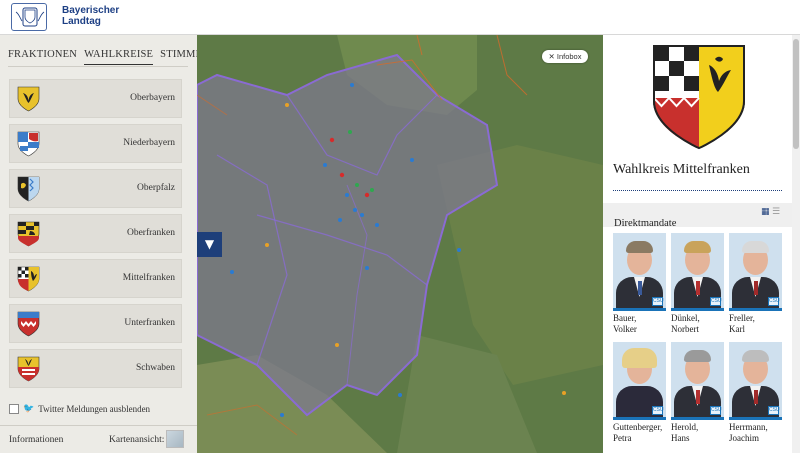 This screenshot has width=800, height=453. What do you see at coordinates (685, 427) in the screenshot?
I see `person-last-name: Herold,` at bounding box center [685, 427].